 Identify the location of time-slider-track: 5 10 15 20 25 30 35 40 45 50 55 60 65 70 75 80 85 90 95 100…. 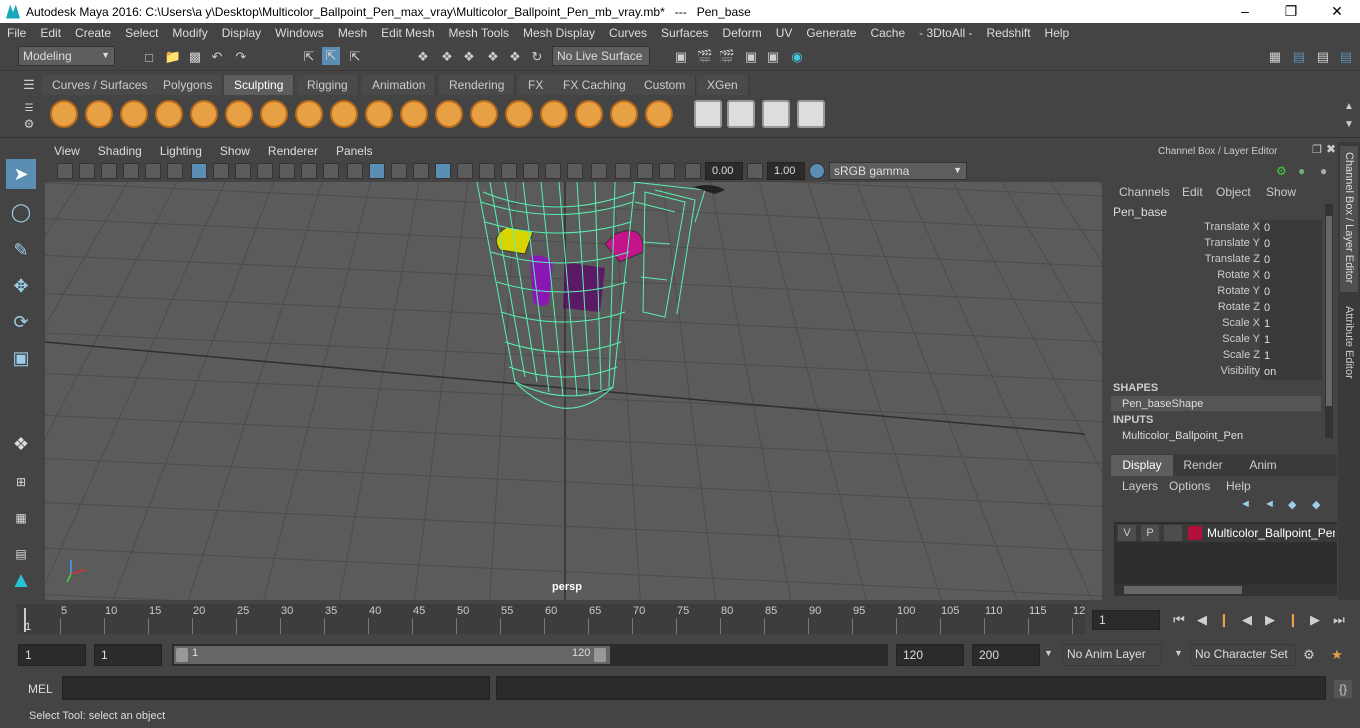
(551, 619).